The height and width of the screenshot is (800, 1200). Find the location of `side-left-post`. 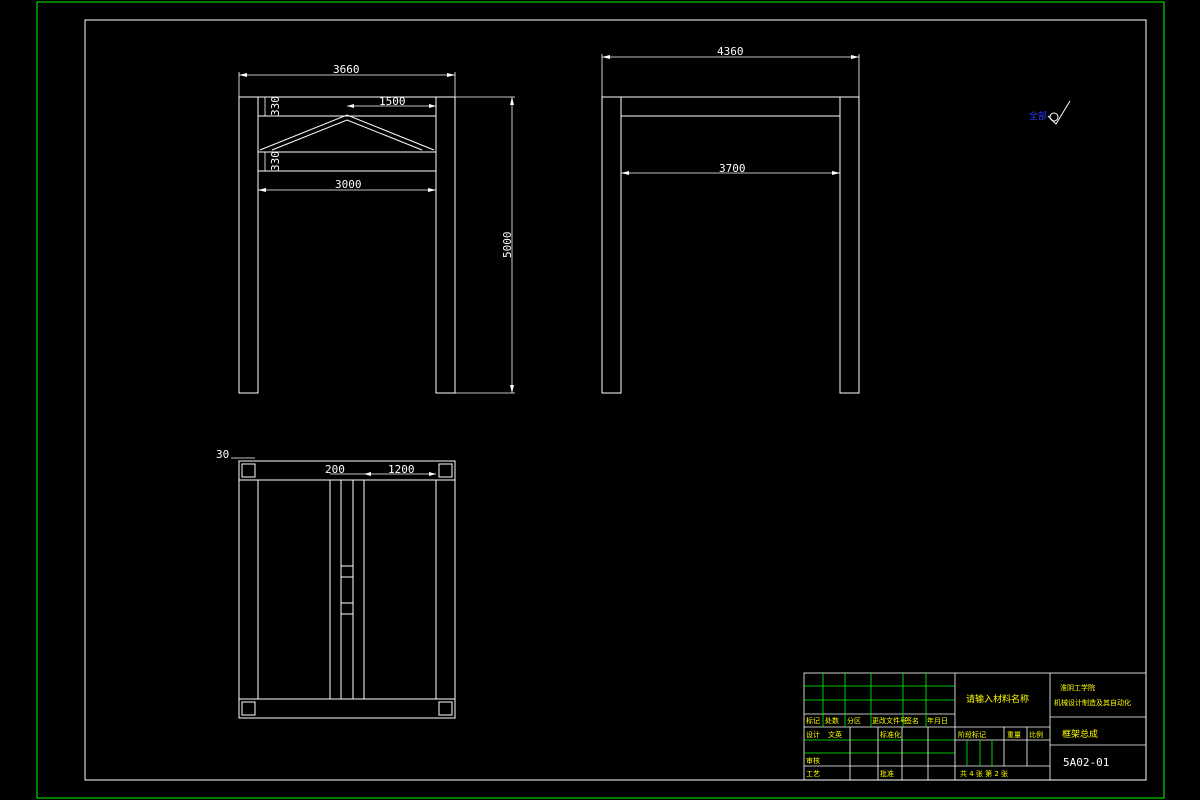

side-left-post is located at coordinates (611, 245).